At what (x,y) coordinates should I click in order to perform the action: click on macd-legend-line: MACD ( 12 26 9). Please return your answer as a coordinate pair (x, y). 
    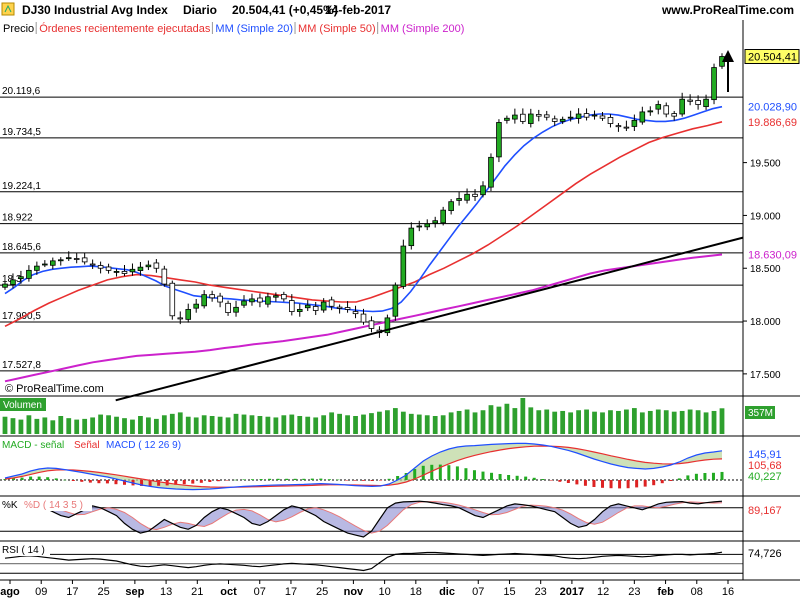
    Looking at the image, I should click on (143, 445).